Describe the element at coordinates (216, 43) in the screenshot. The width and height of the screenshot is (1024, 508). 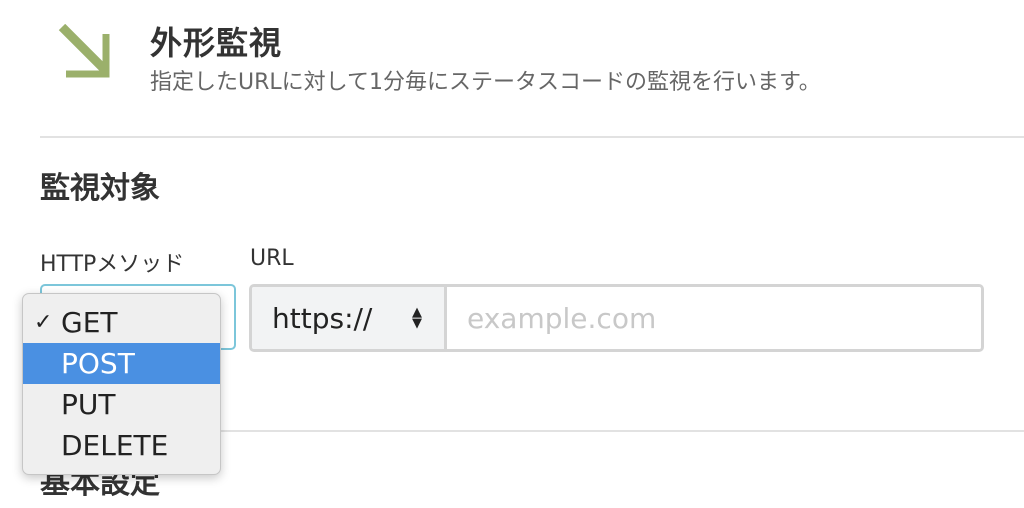
I see `page-title: 外形監視` at that location.